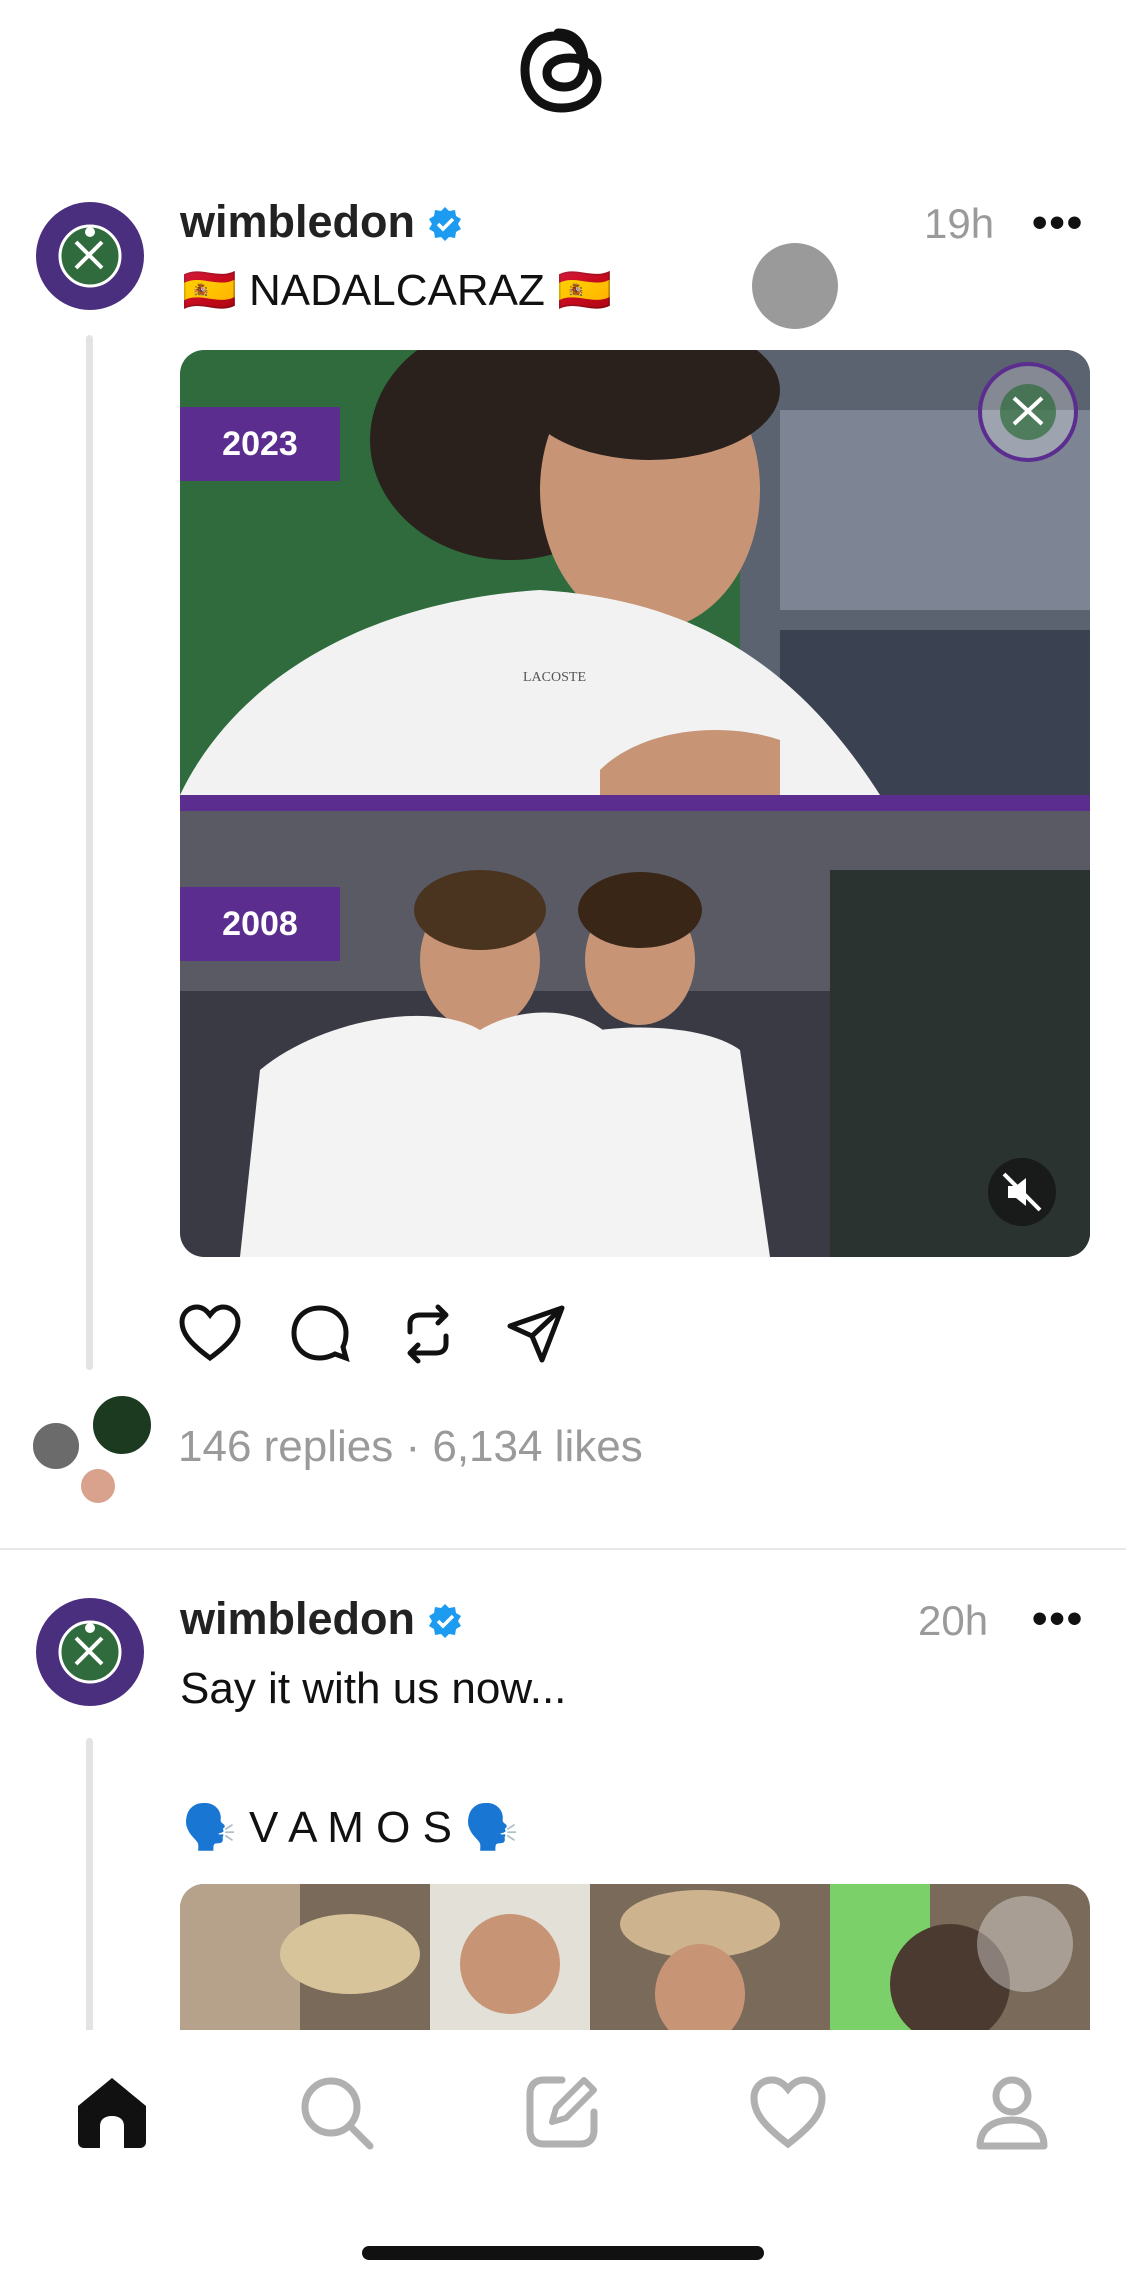  I want to click on post-time: 20h, so click(953, 1620).